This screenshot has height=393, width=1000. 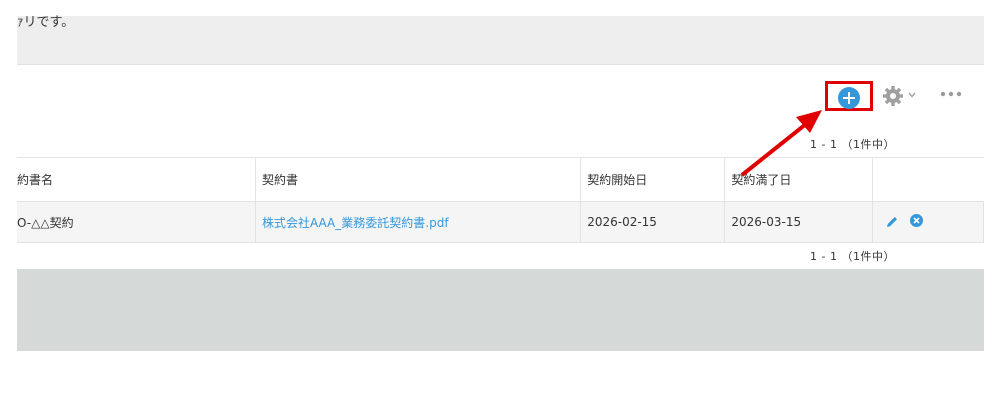 I want to click on add-button-highlight, so click(x=849, y=96).